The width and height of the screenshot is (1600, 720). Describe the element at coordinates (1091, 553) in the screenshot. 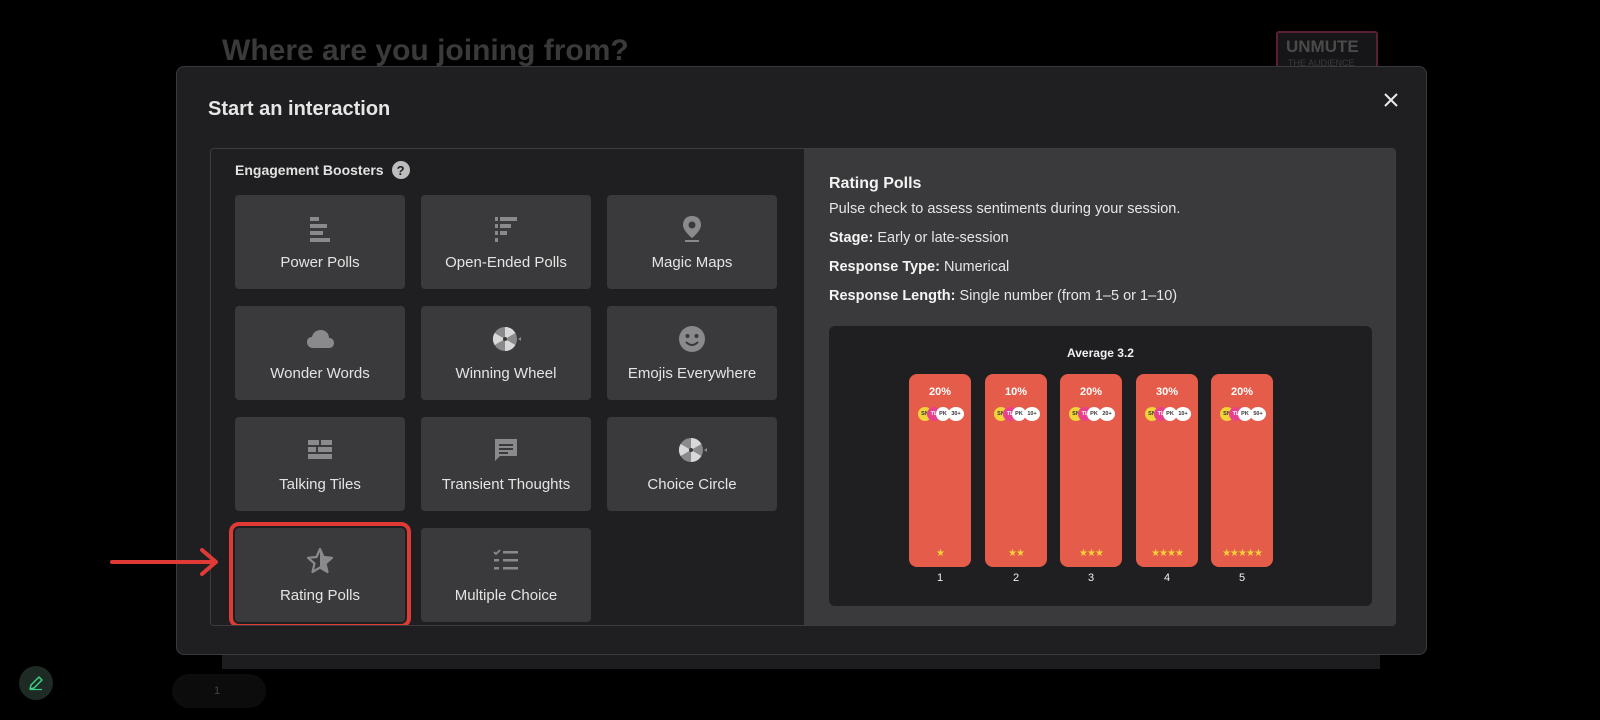

I see `bar-stars: ★★★` at that location.